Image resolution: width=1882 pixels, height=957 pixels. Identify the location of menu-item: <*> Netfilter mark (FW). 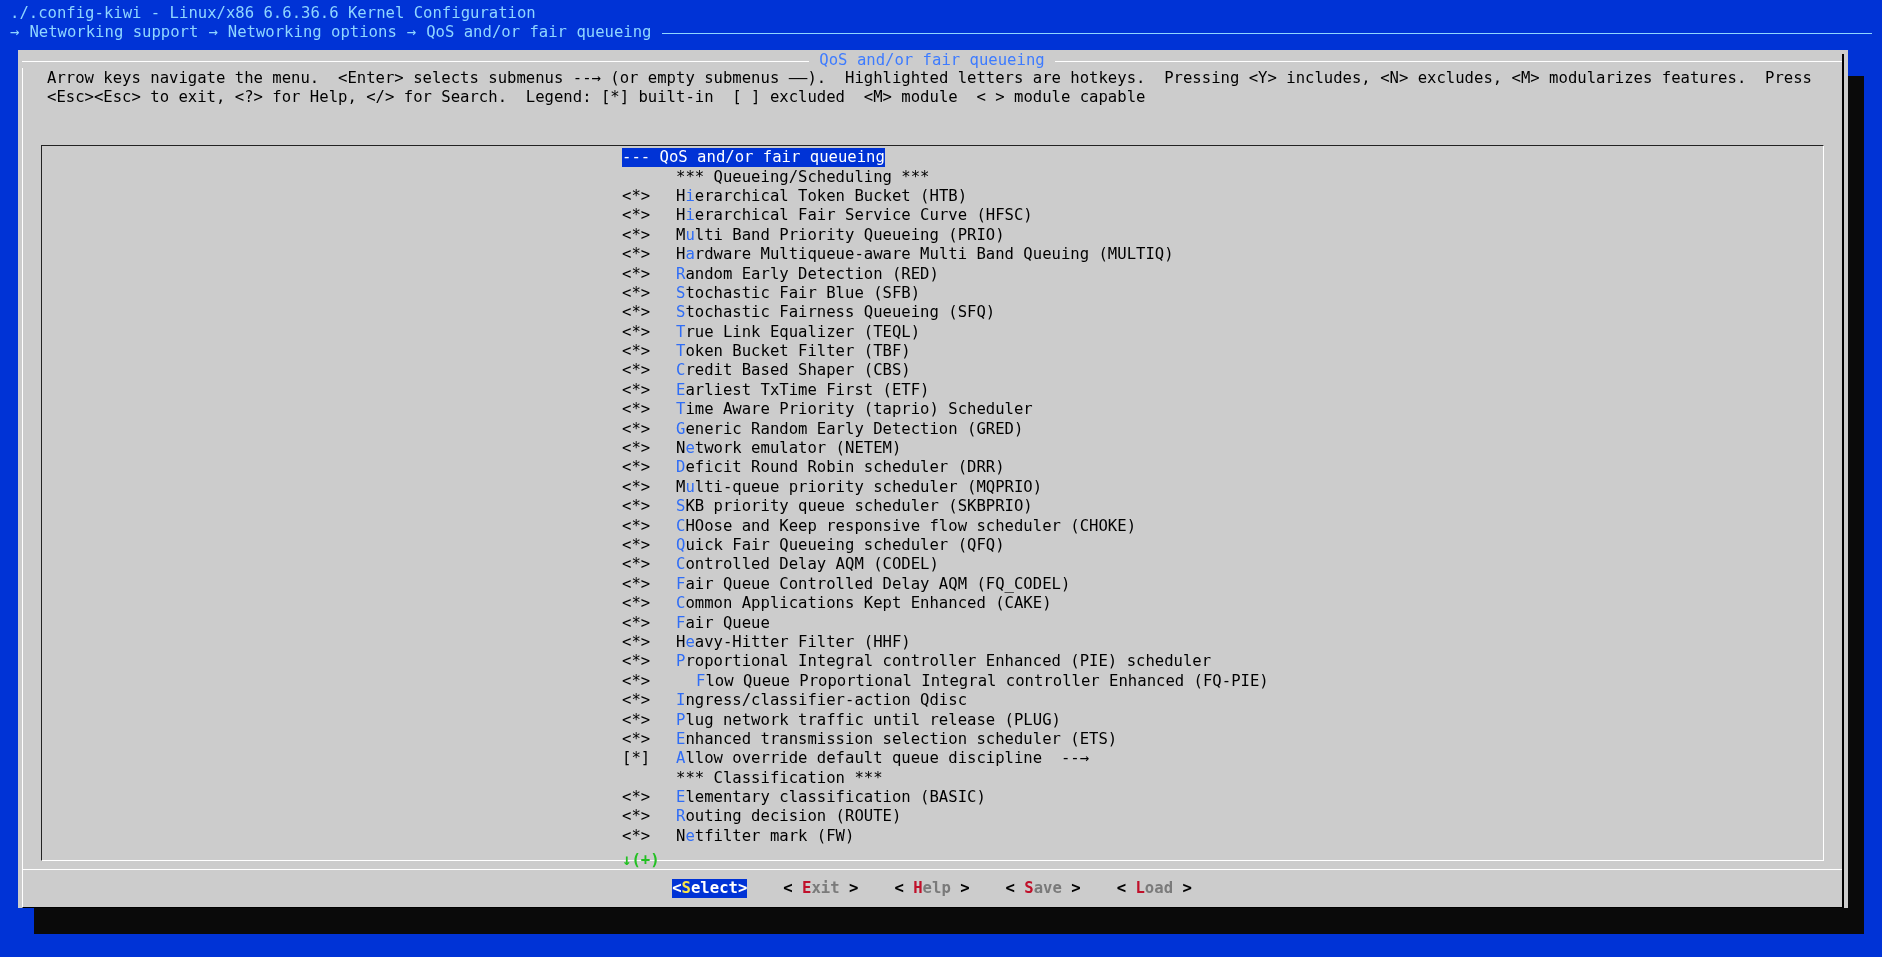
(738, 836).